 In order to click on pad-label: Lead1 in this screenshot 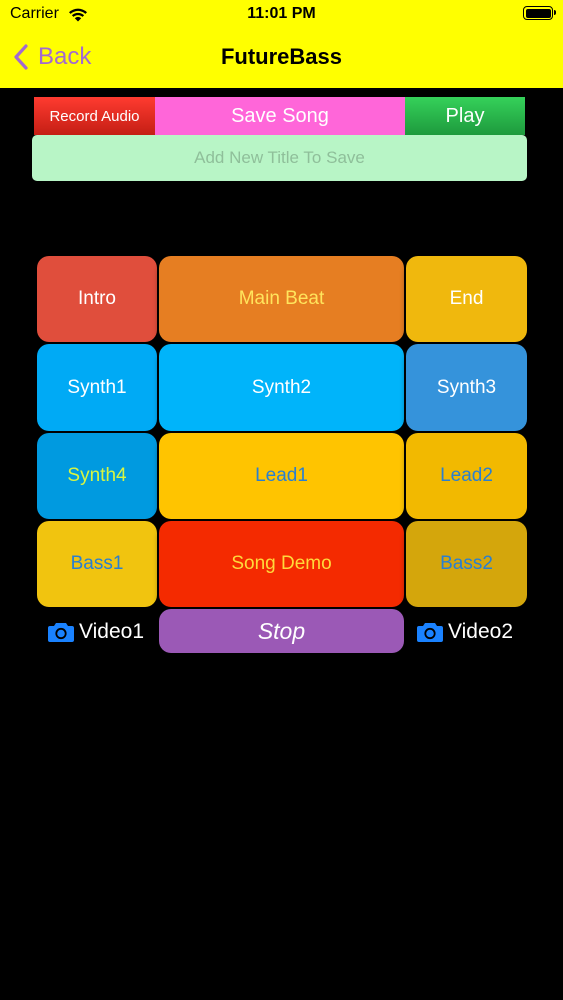, I will do `click(281, 475)`.